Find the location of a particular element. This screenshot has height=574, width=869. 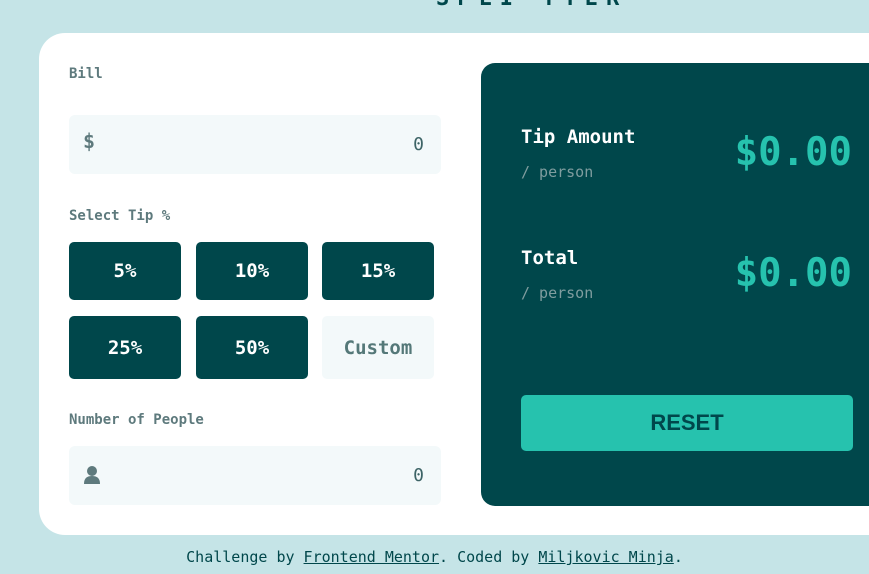

bill-label: Bill is located at coordinates (86, 74).